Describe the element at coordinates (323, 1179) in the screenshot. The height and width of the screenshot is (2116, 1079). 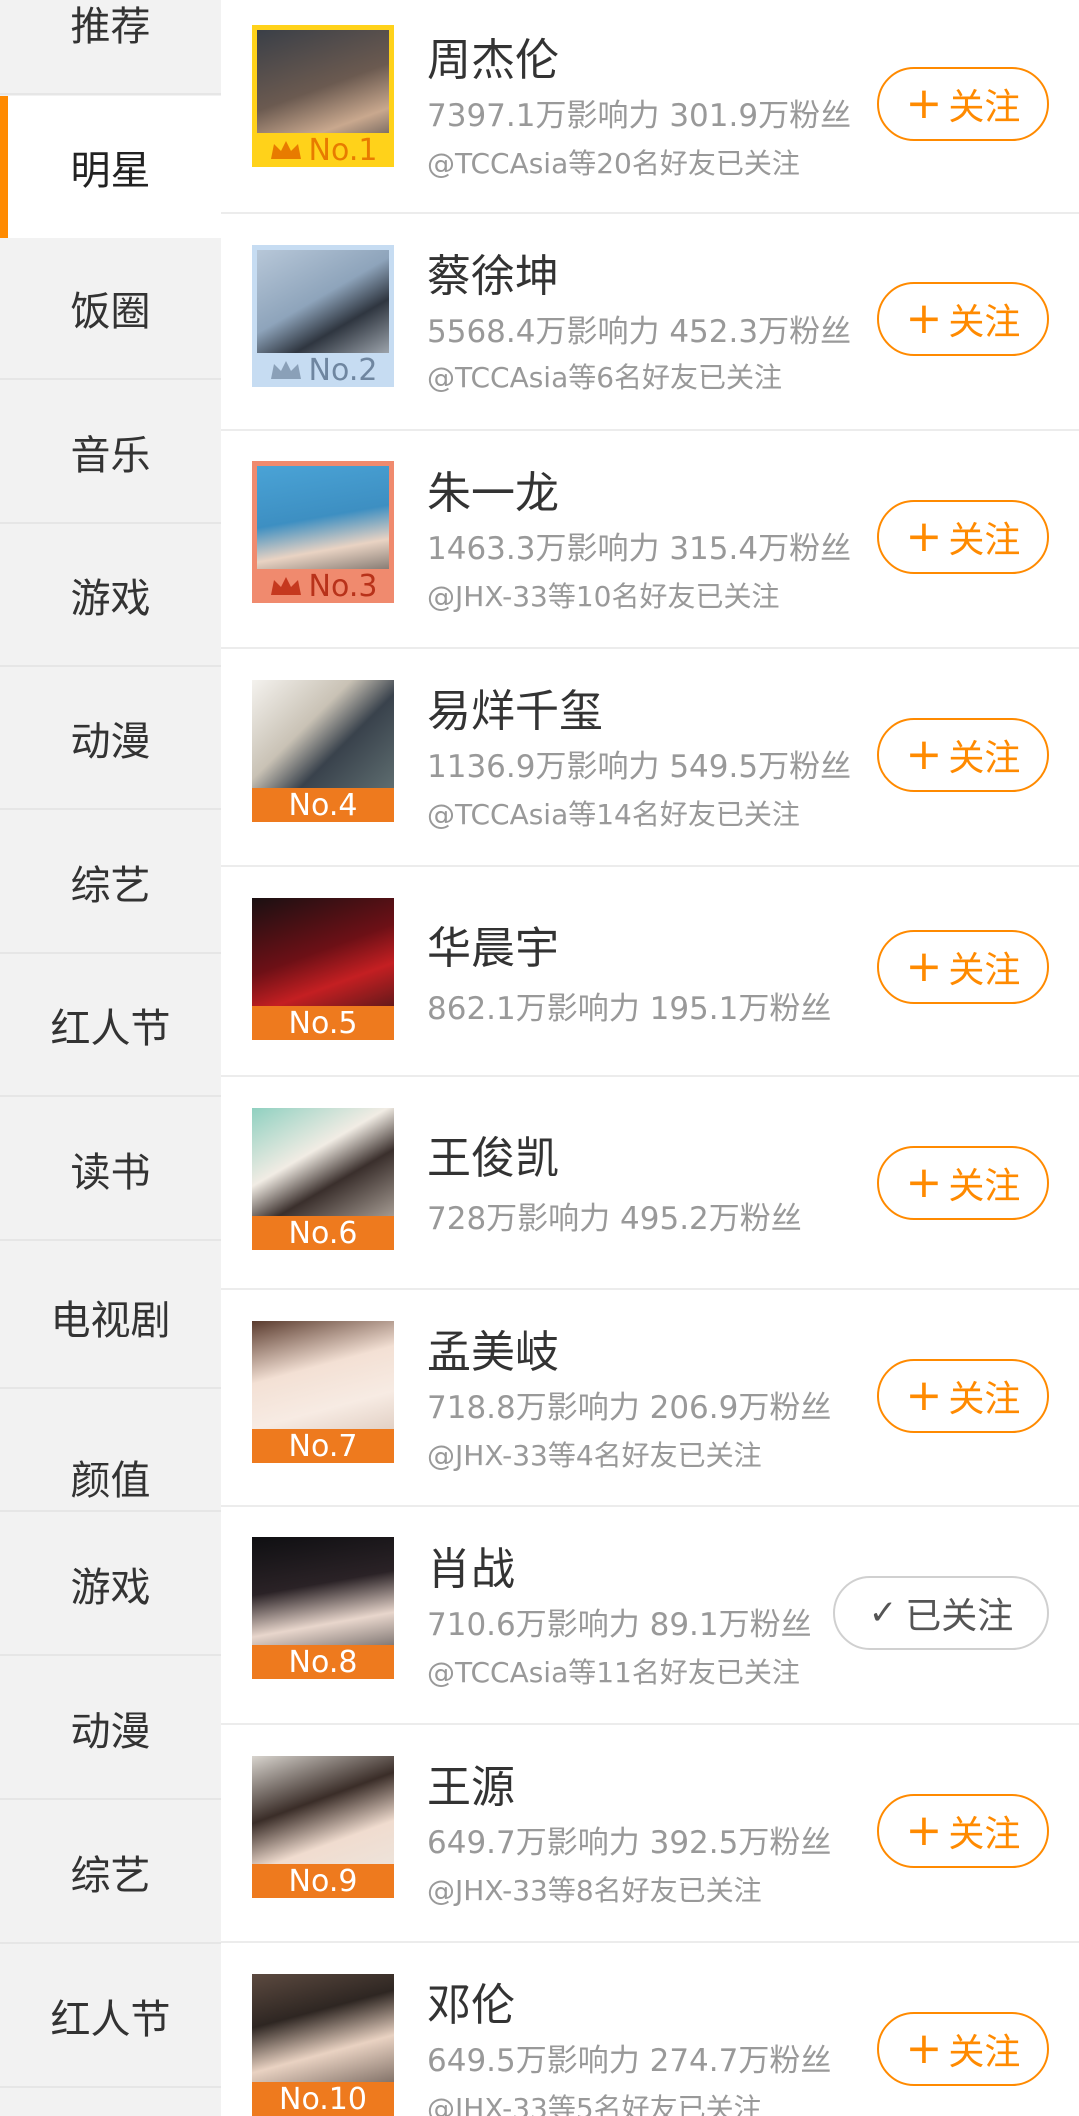
I see `avatar: No.6` at that location.